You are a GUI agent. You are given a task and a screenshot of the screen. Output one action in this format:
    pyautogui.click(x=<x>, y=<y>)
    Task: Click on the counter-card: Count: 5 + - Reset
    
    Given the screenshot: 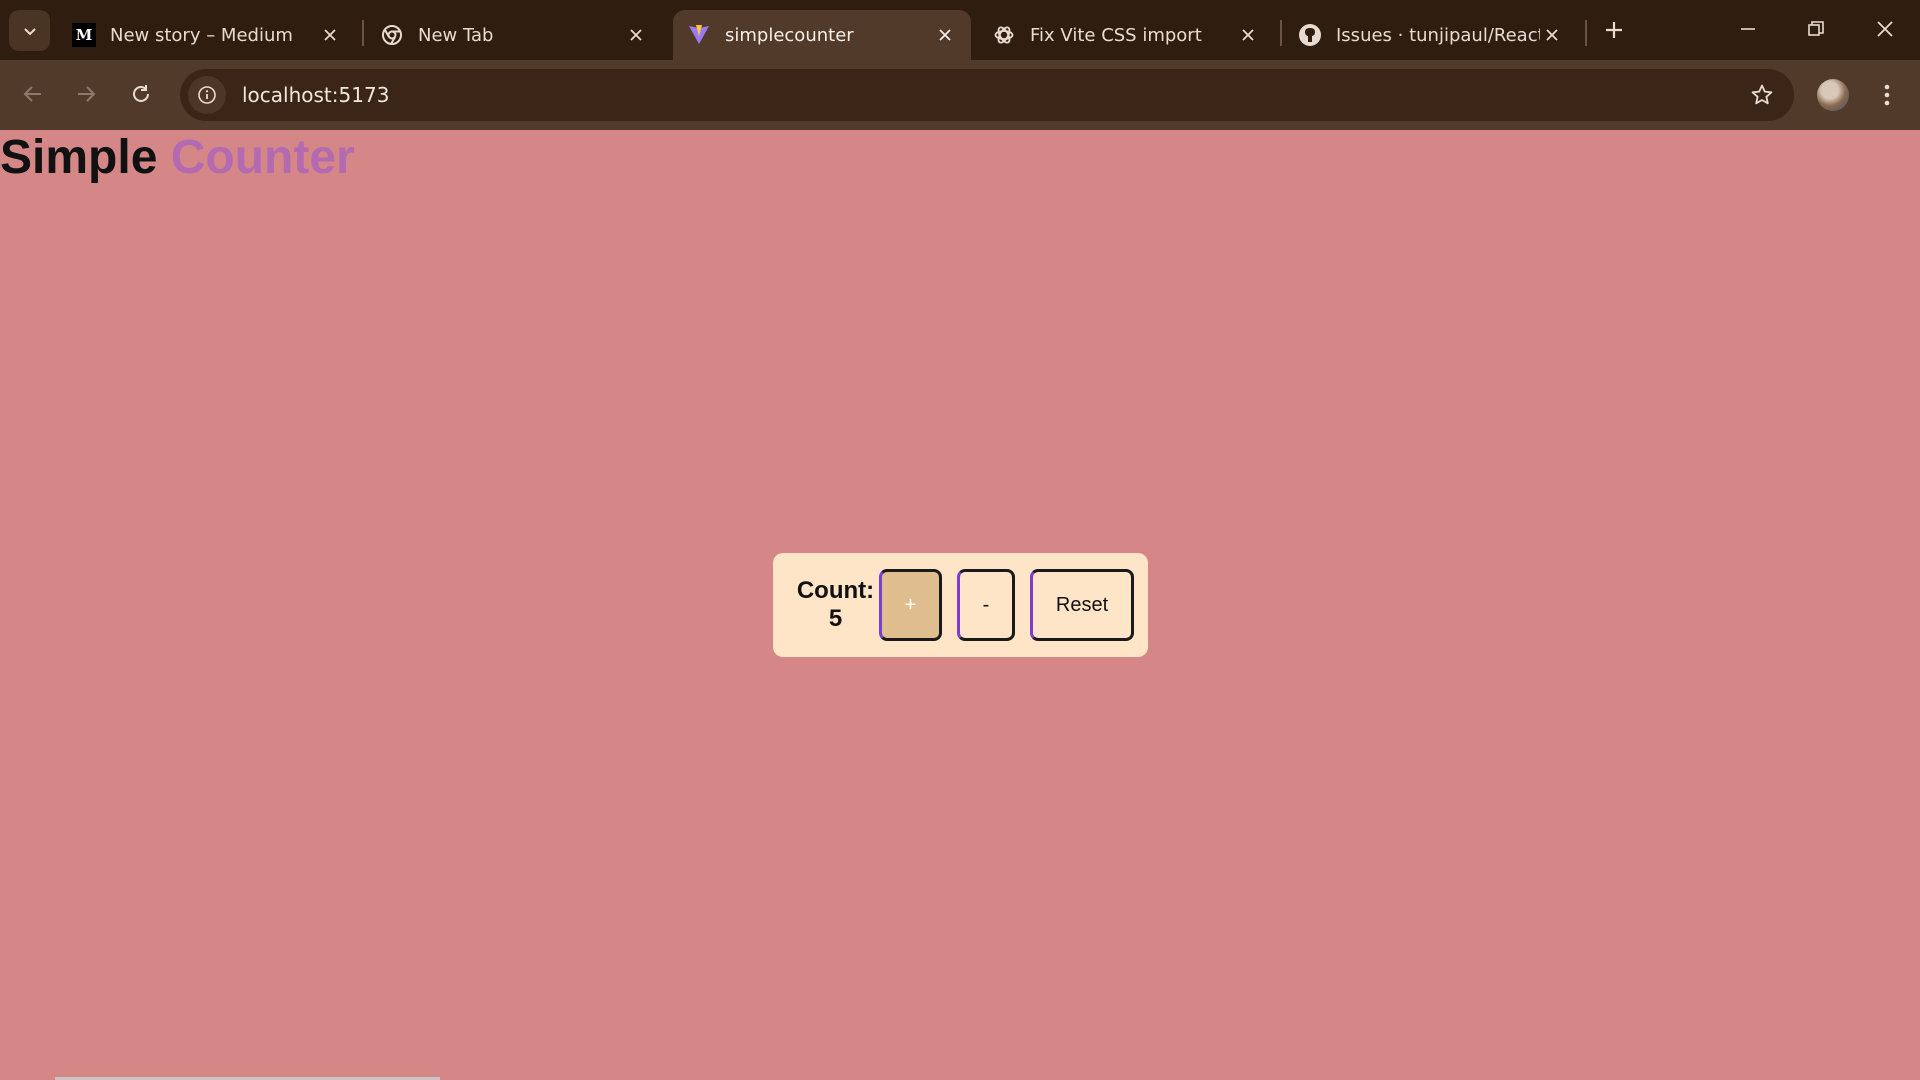 What is the action you would take?
    pyautogui.click(x=960, y=605)
    